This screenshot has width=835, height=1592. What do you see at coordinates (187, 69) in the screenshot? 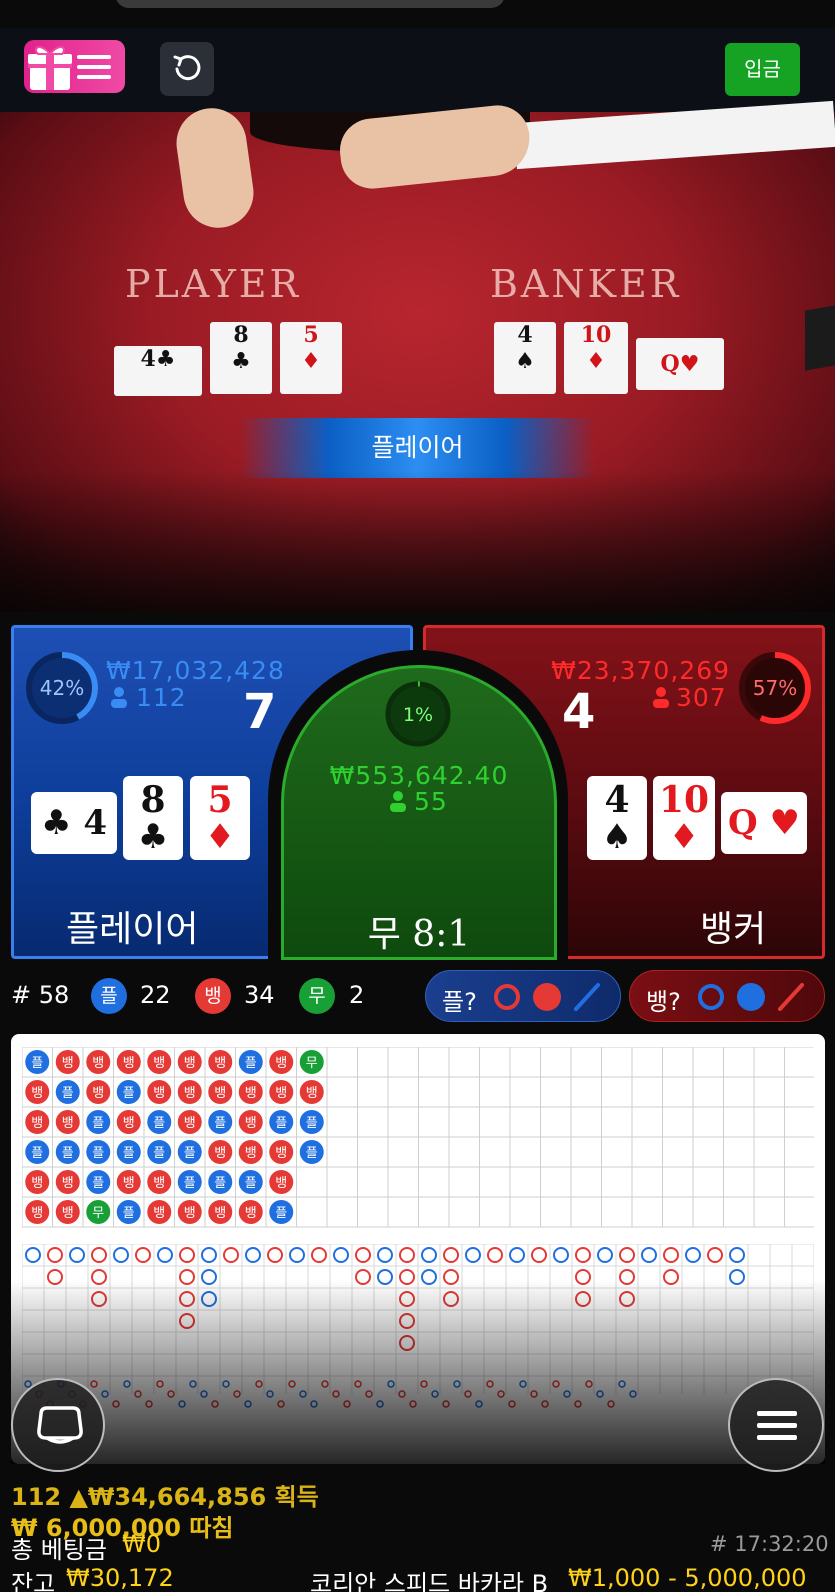
I see `refresh-button` at bounding box center [187, 69].